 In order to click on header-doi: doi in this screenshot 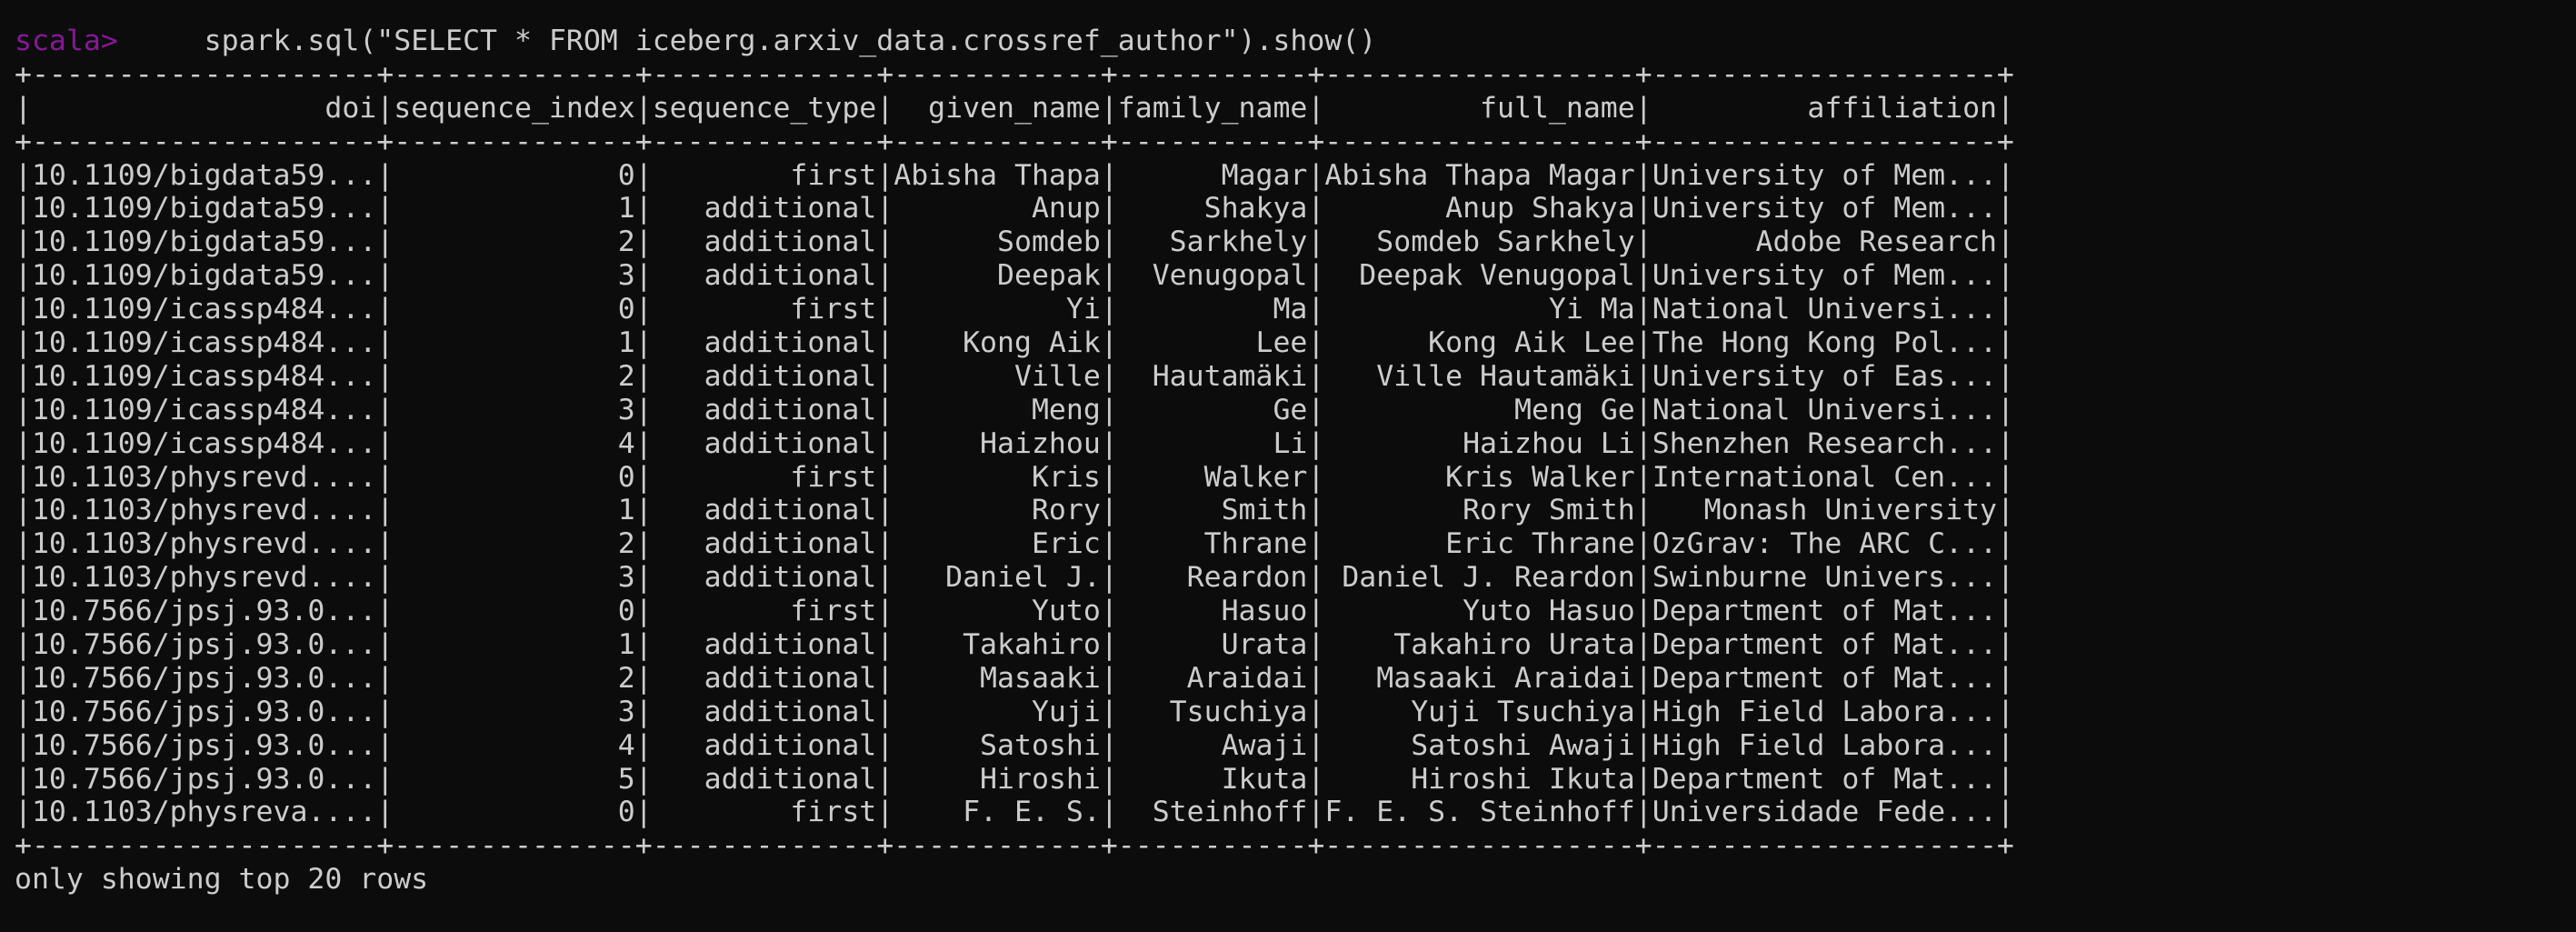, I will do `click(204, 108)`.